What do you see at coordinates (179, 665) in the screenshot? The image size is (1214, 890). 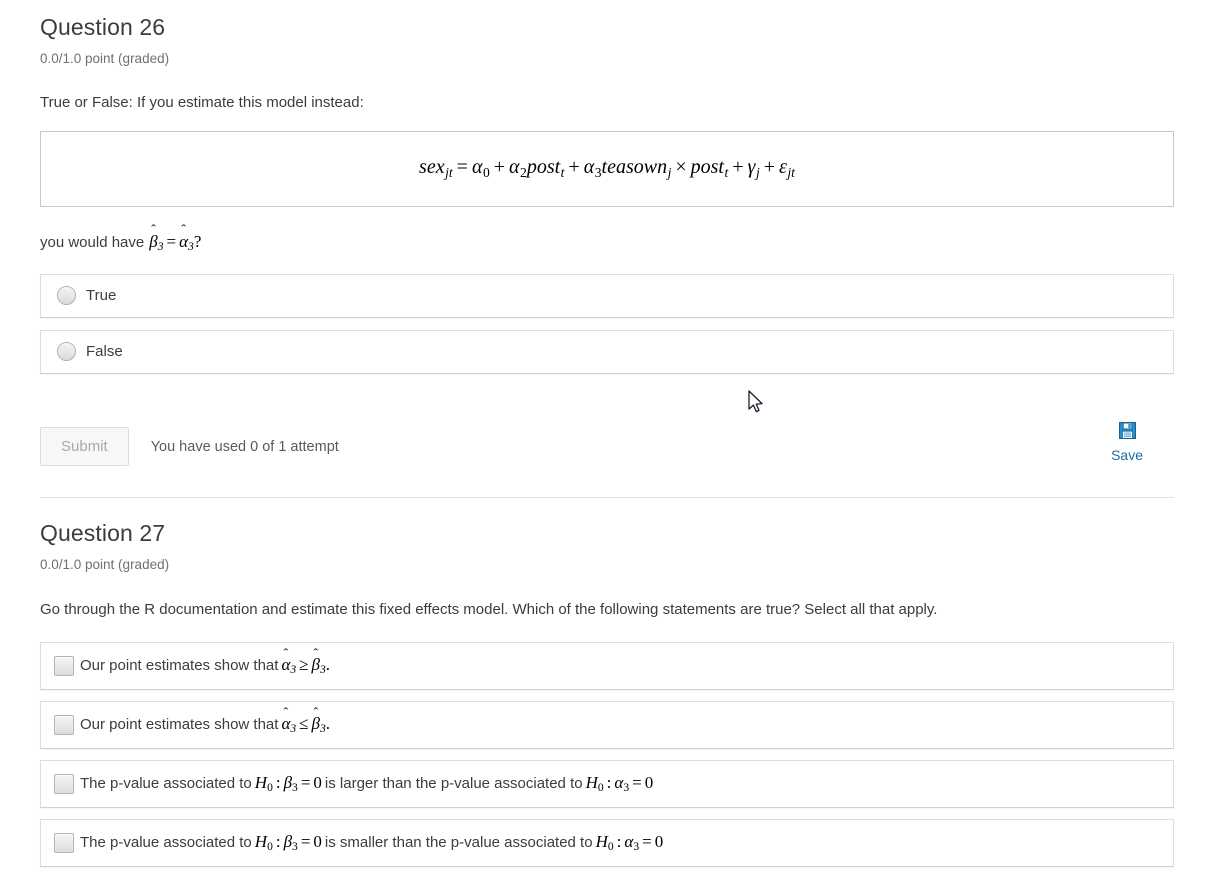 I see `choice-text-estimates-ge: Our point estimates show that` at bounding box center [179, 665].